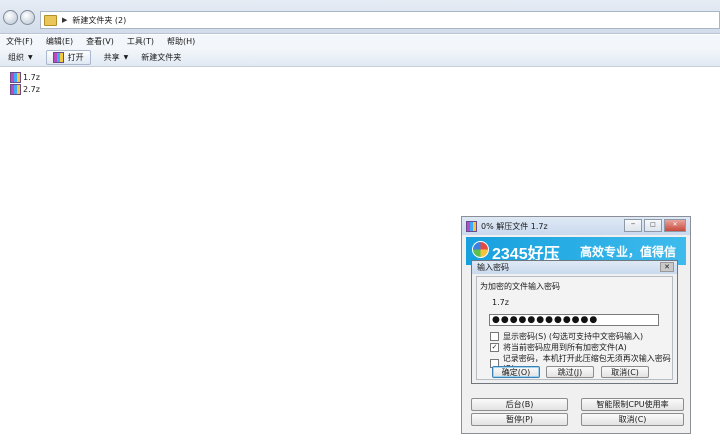 Image resolution: width=720 pixels, height=444 pixels. I want to click on menu-view: 查看(V), so click(100, 41).